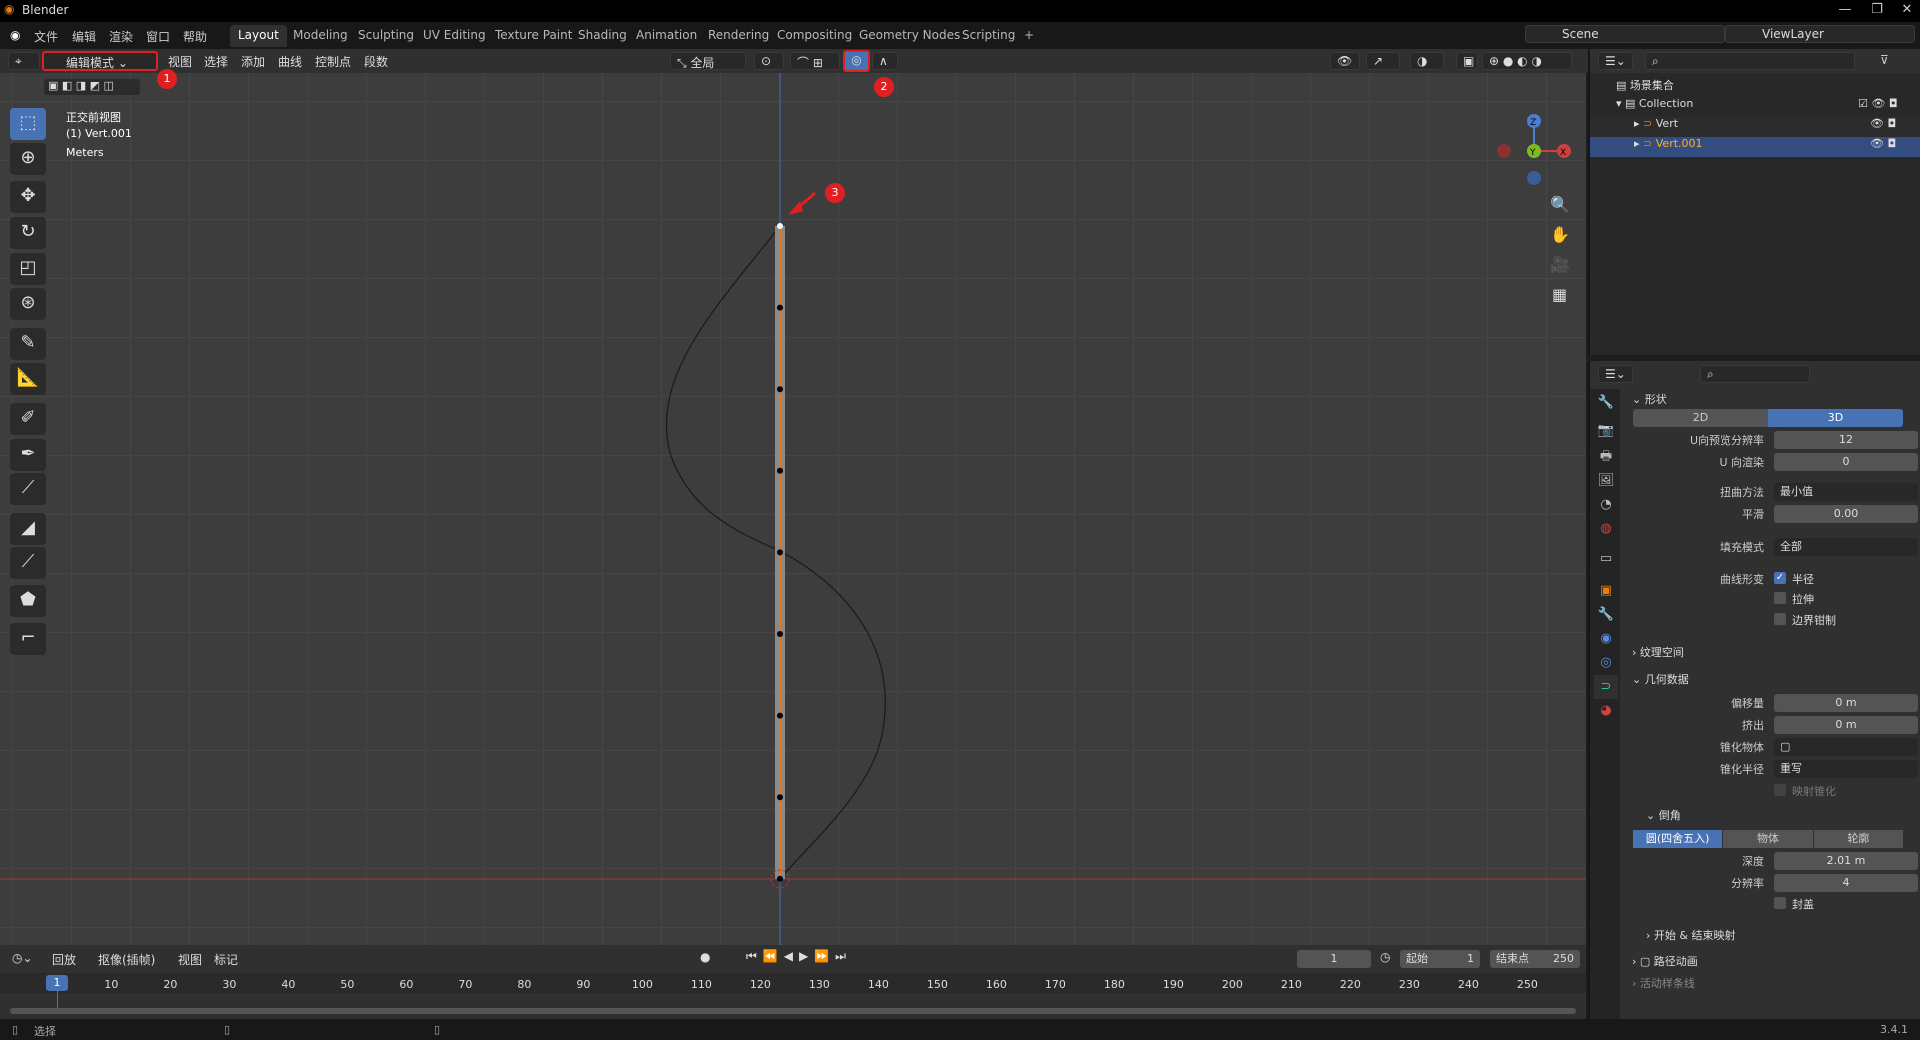 This screenshot has width=1920, height=1040. Describe the element at coordinates (1606, 559) in the screenshot. I see `collection-tab-icon: ▭` at that location.